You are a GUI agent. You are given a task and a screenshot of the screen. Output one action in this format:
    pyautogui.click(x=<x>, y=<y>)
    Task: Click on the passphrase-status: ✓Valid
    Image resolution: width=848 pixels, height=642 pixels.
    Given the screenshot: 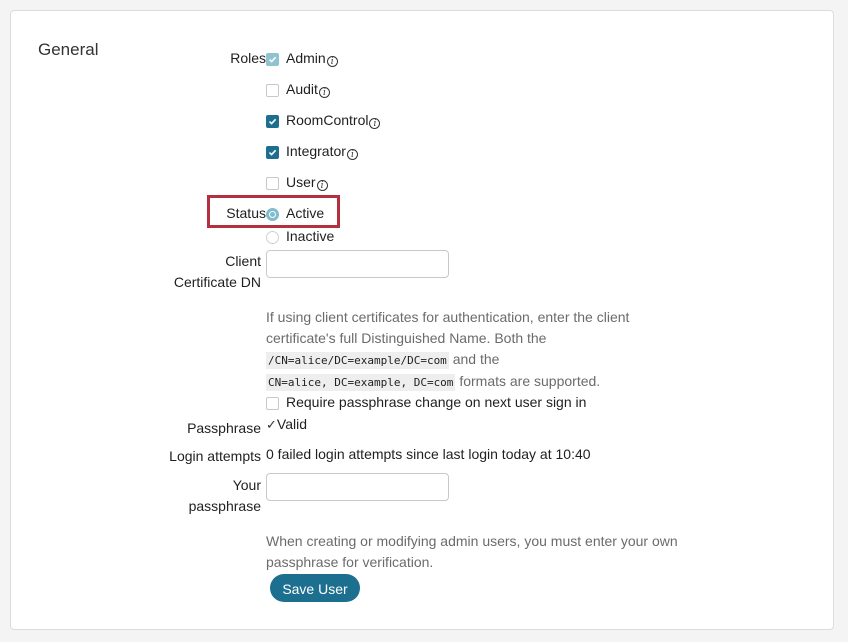 What is the action you would take?
    pyautogui.click(x=286, y=424)
    